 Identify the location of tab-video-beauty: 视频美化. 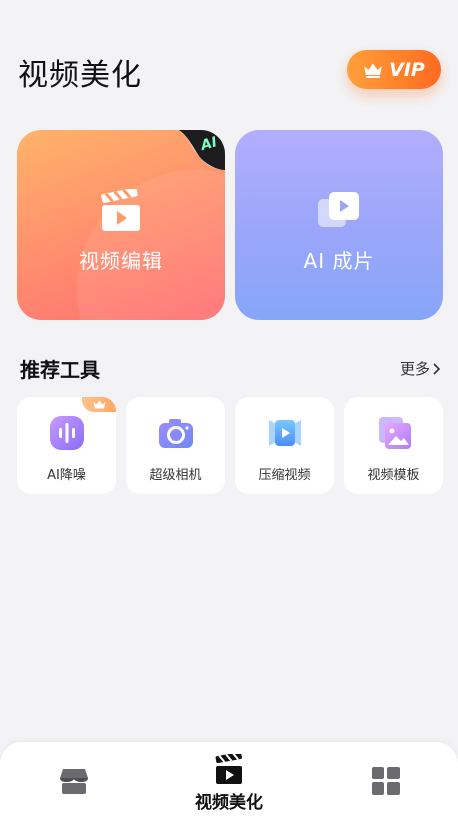
(229, 781).